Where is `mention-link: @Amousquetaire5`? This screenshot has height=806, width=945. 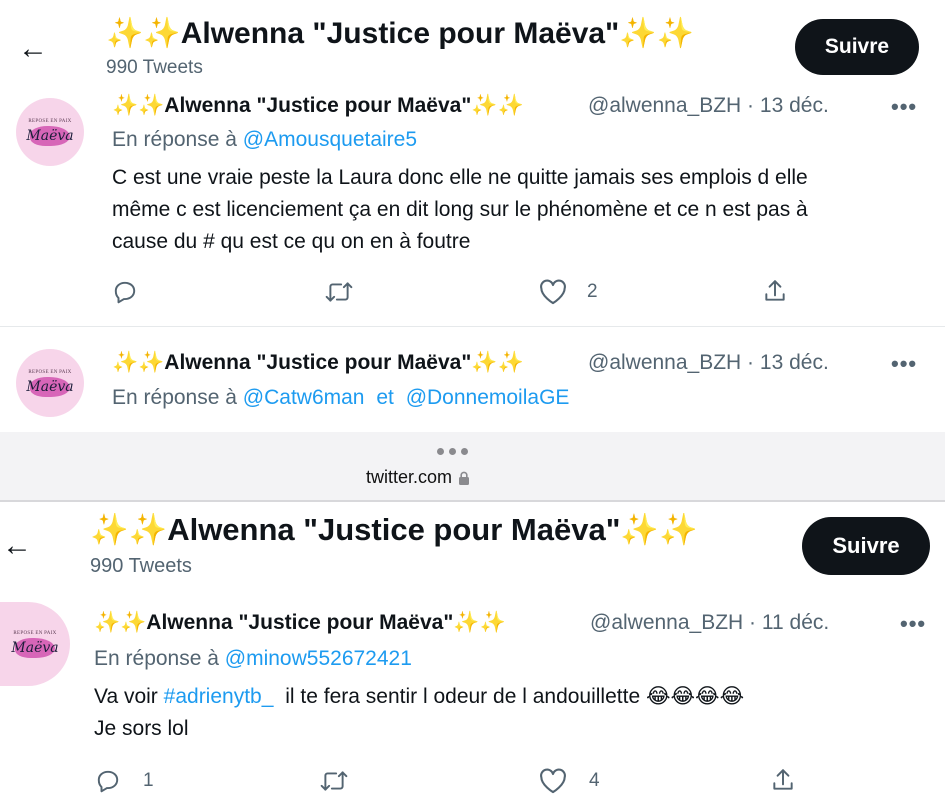
mention-link: @Amousquetaire5 is located at coordinates (330, 139).